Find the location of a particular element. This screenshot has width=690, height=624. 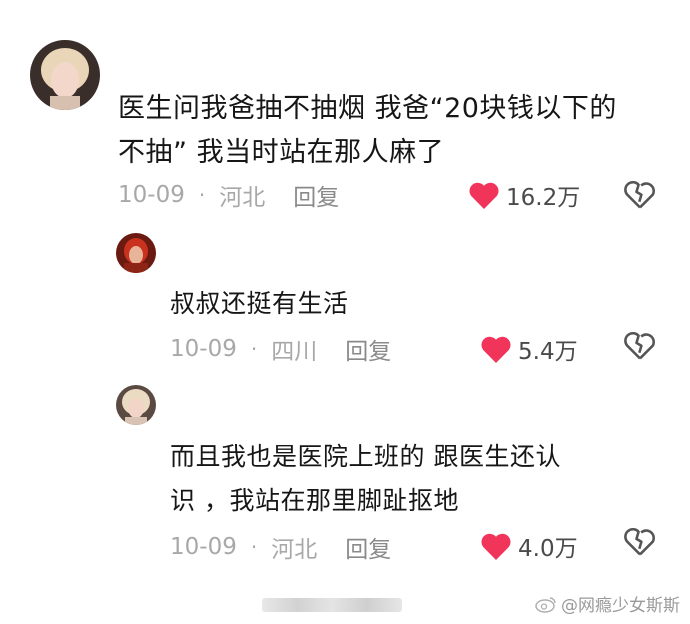

like-button: 16.2万 is located at coordinates (524, 195).